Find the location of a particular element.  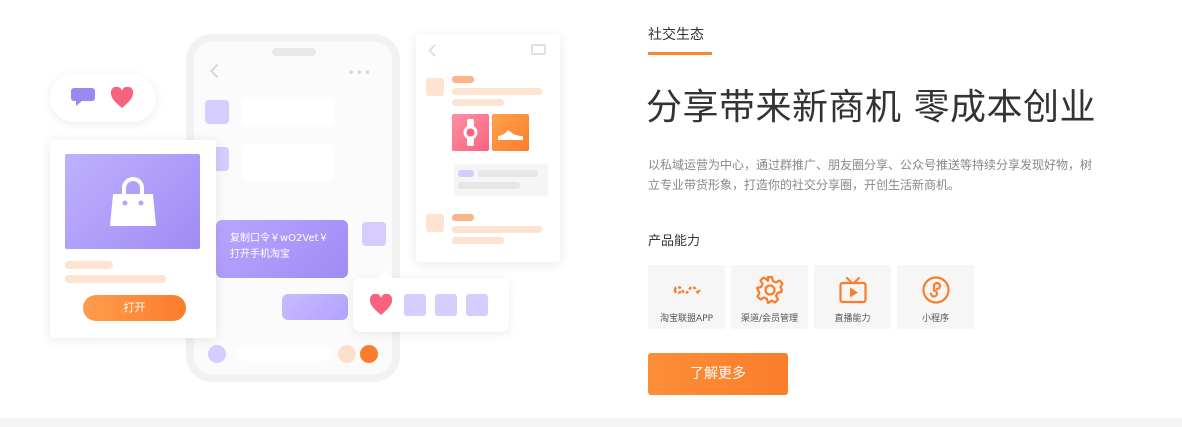

gear-icon is located at coordinates (769, 290).